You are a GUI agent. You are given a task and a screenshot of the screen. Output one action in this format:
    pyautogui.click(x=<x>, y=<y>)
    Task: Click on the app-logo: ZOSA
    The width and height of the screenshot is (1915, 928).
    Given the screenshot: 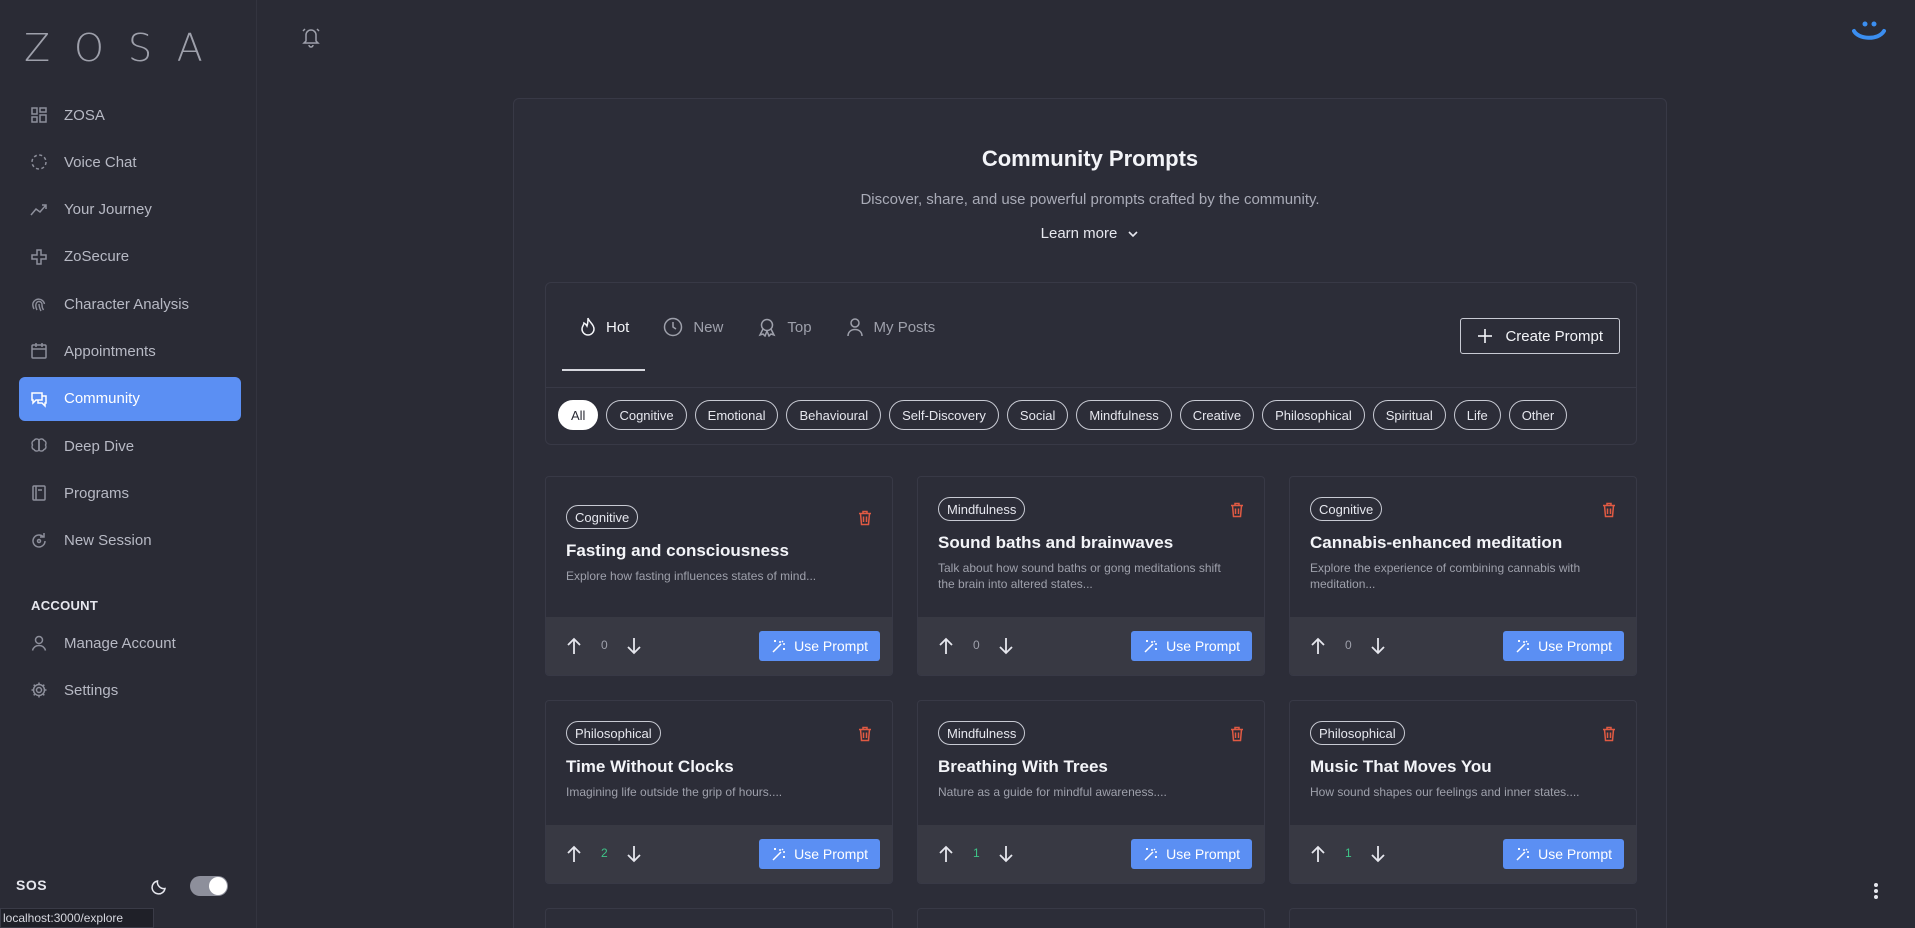 What is the action you would take?
    pyautogui.click(x=125, y=48)
    